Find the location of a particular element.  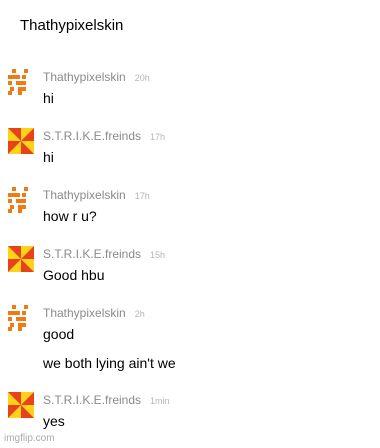

imgflip-watermark: imgflip.com is located at coordinates (29, 438).